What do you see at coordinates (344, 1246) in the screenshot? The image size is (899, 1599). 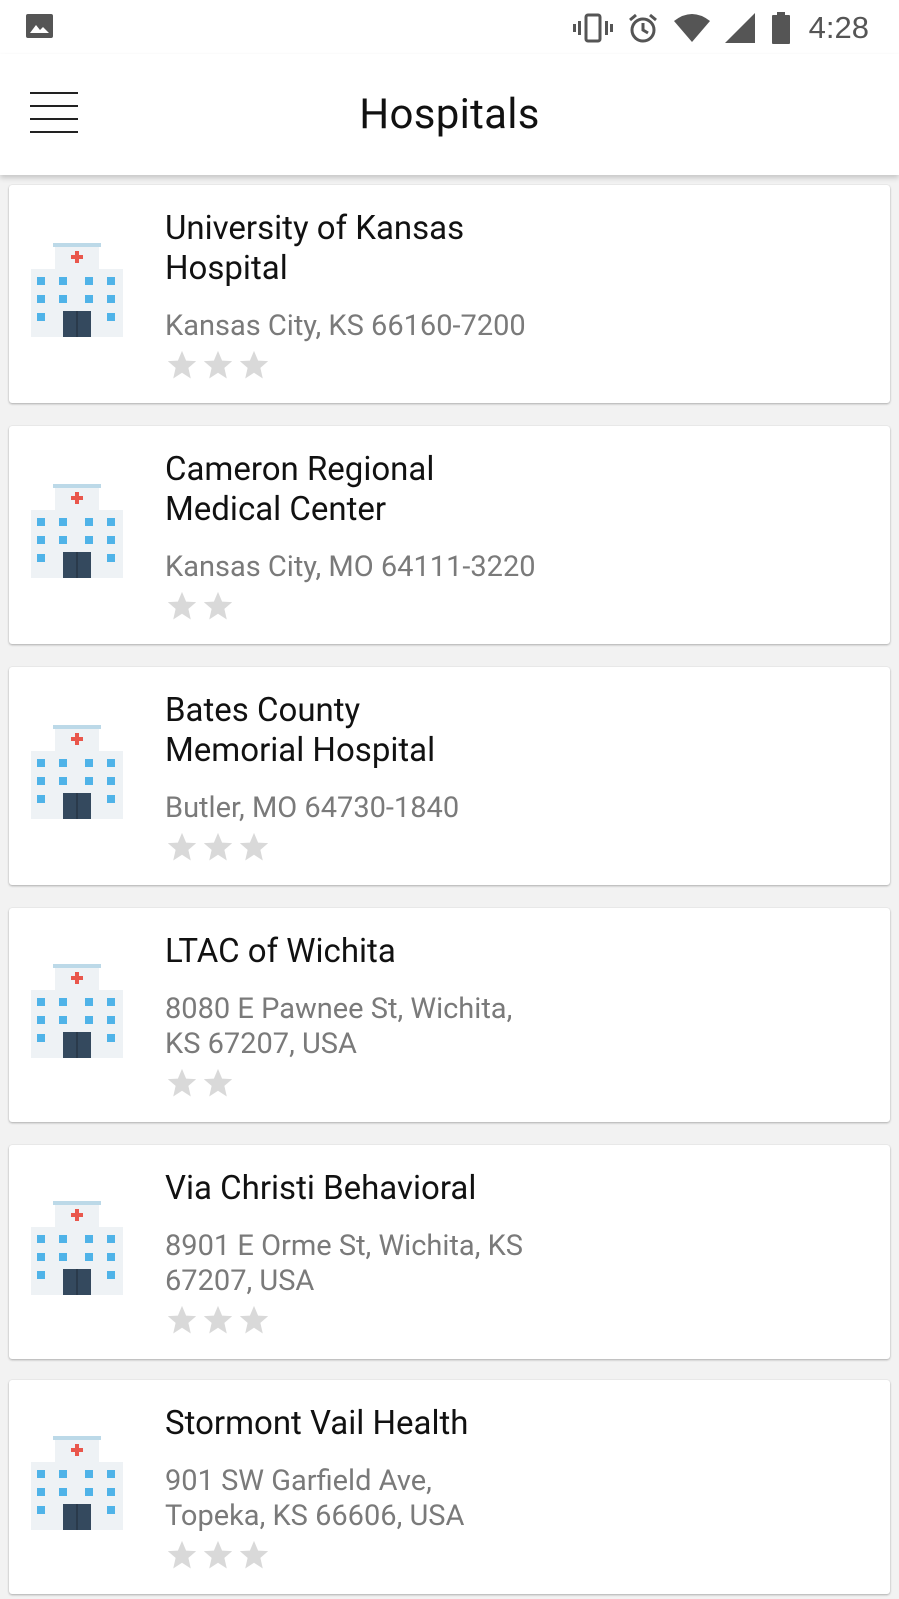 I see `hospital-address-line1: 8901 E Orme St, Wichita, KS` at bounding box center [344, 1246].